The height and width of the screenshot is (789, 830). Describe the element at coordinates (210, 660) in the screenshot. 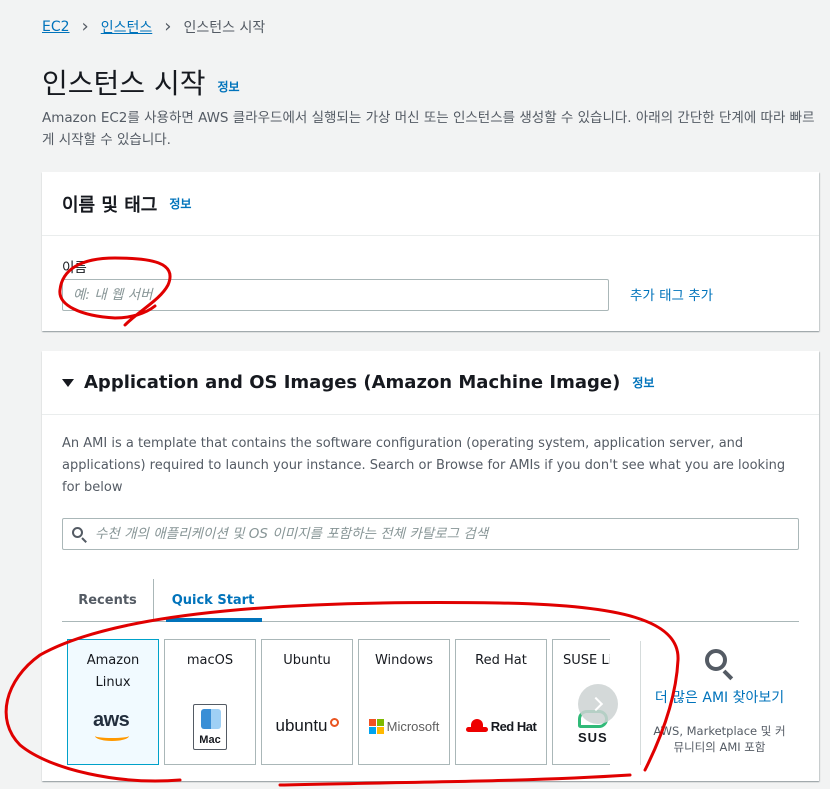

I see `tile-label: macOS` at that location.